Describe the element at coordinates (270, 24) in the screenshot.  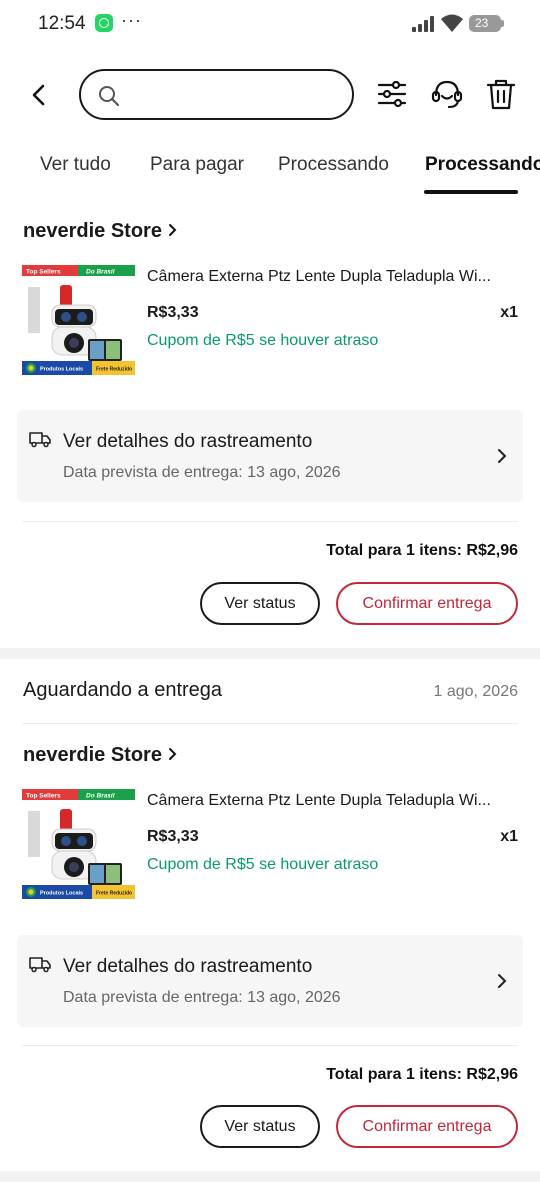
I see `status-bar: 12:54 ··· 23` at that location.